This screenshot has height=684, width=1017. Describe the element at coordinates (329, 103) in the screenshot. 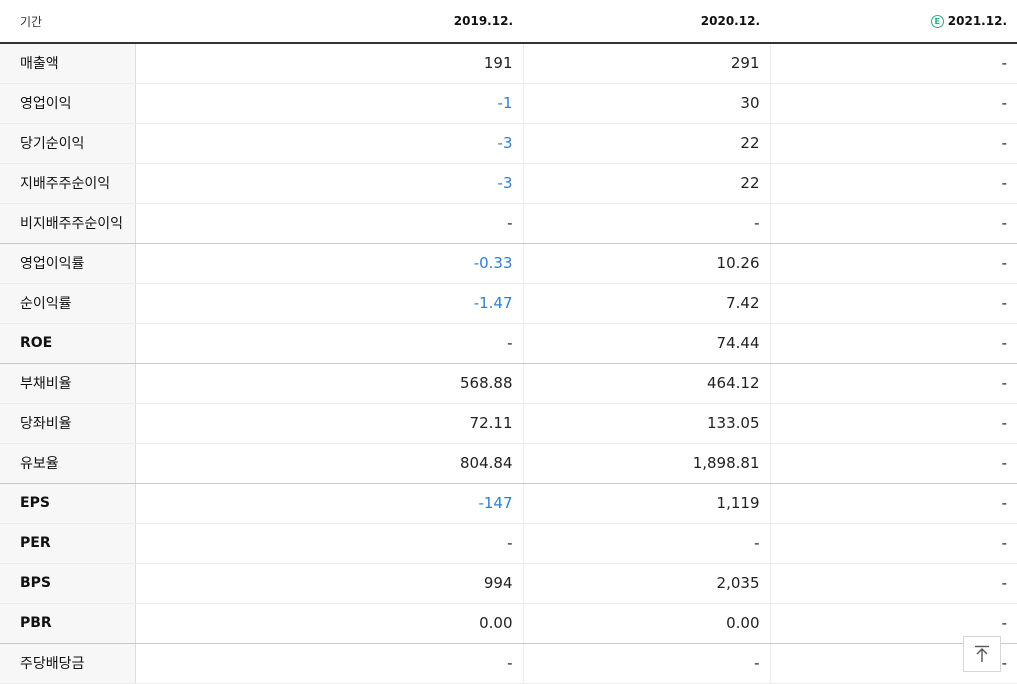

I see `value-cell: -1` at that location.